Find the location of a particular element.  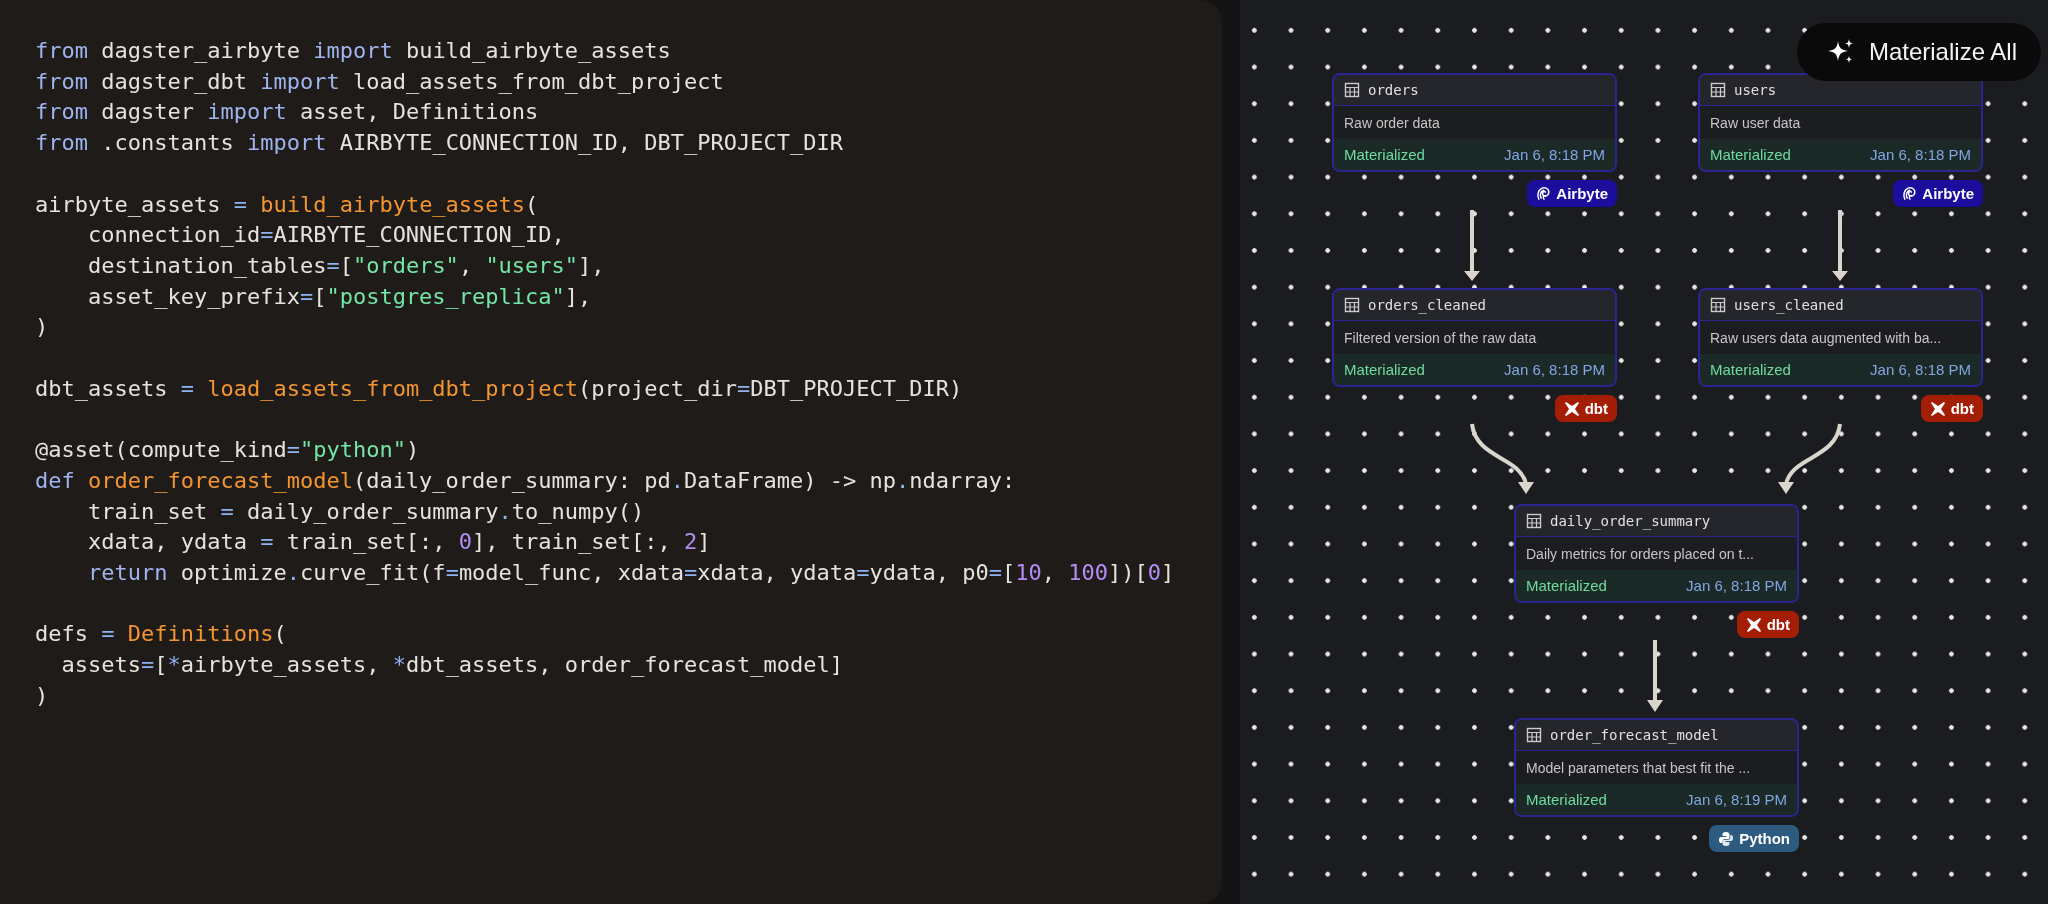

asset-name: users is located at coordinates (1755, 90).